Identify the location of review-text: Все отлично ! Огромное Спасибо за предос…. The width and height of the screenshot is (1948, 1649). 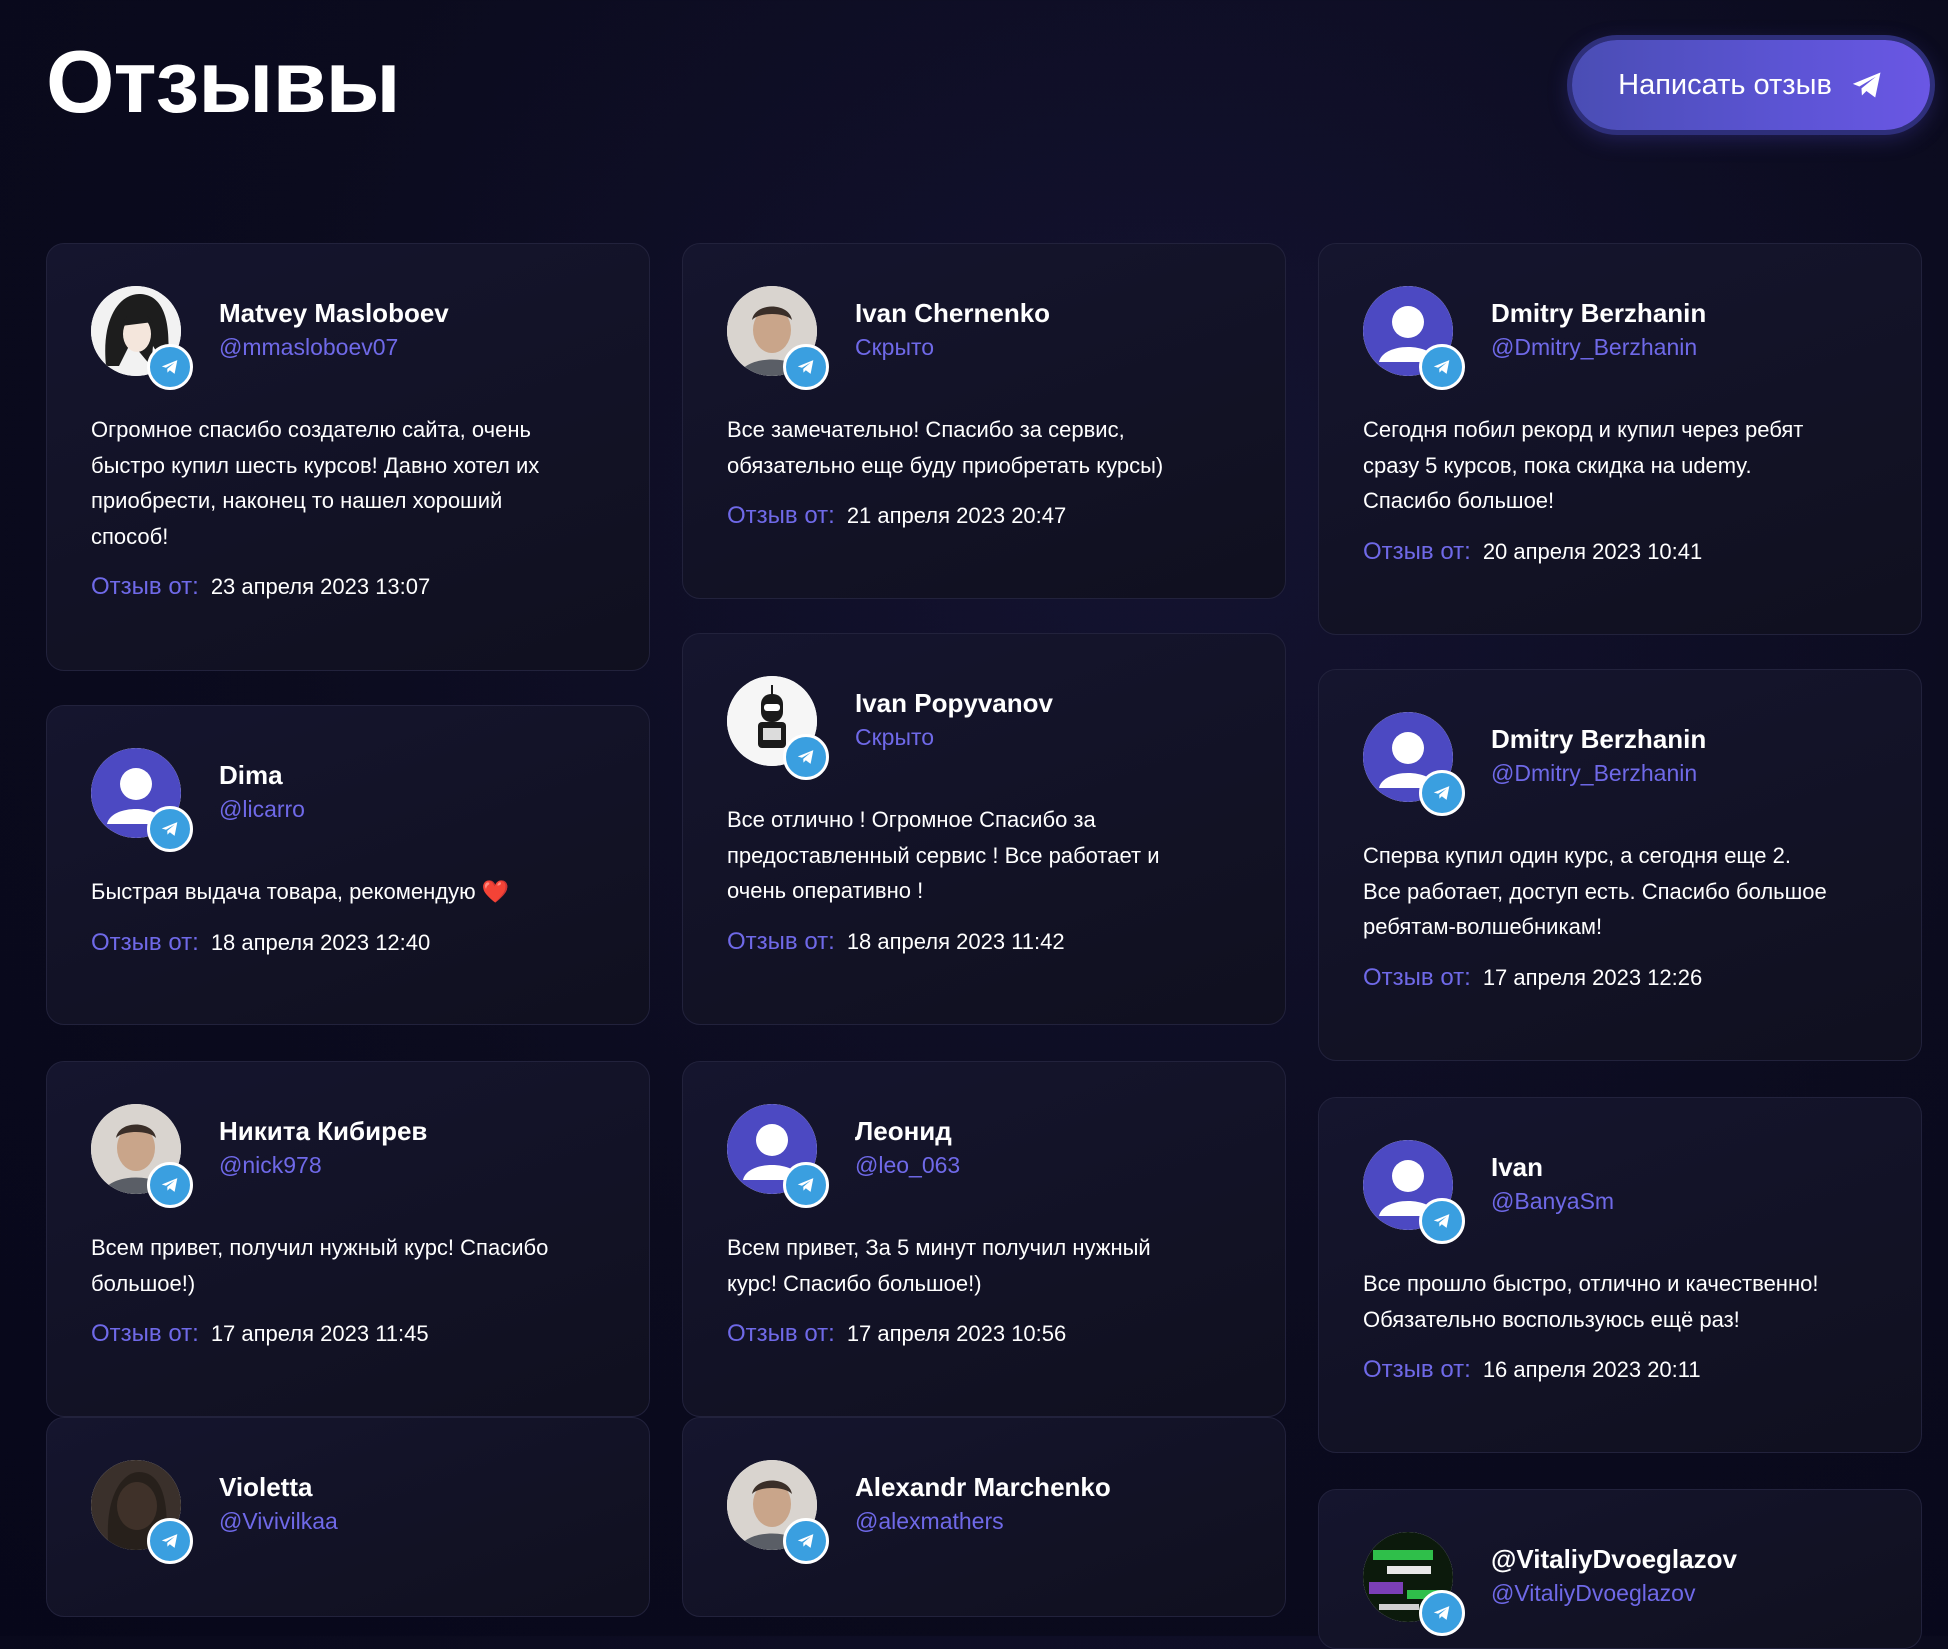
(943, 855).